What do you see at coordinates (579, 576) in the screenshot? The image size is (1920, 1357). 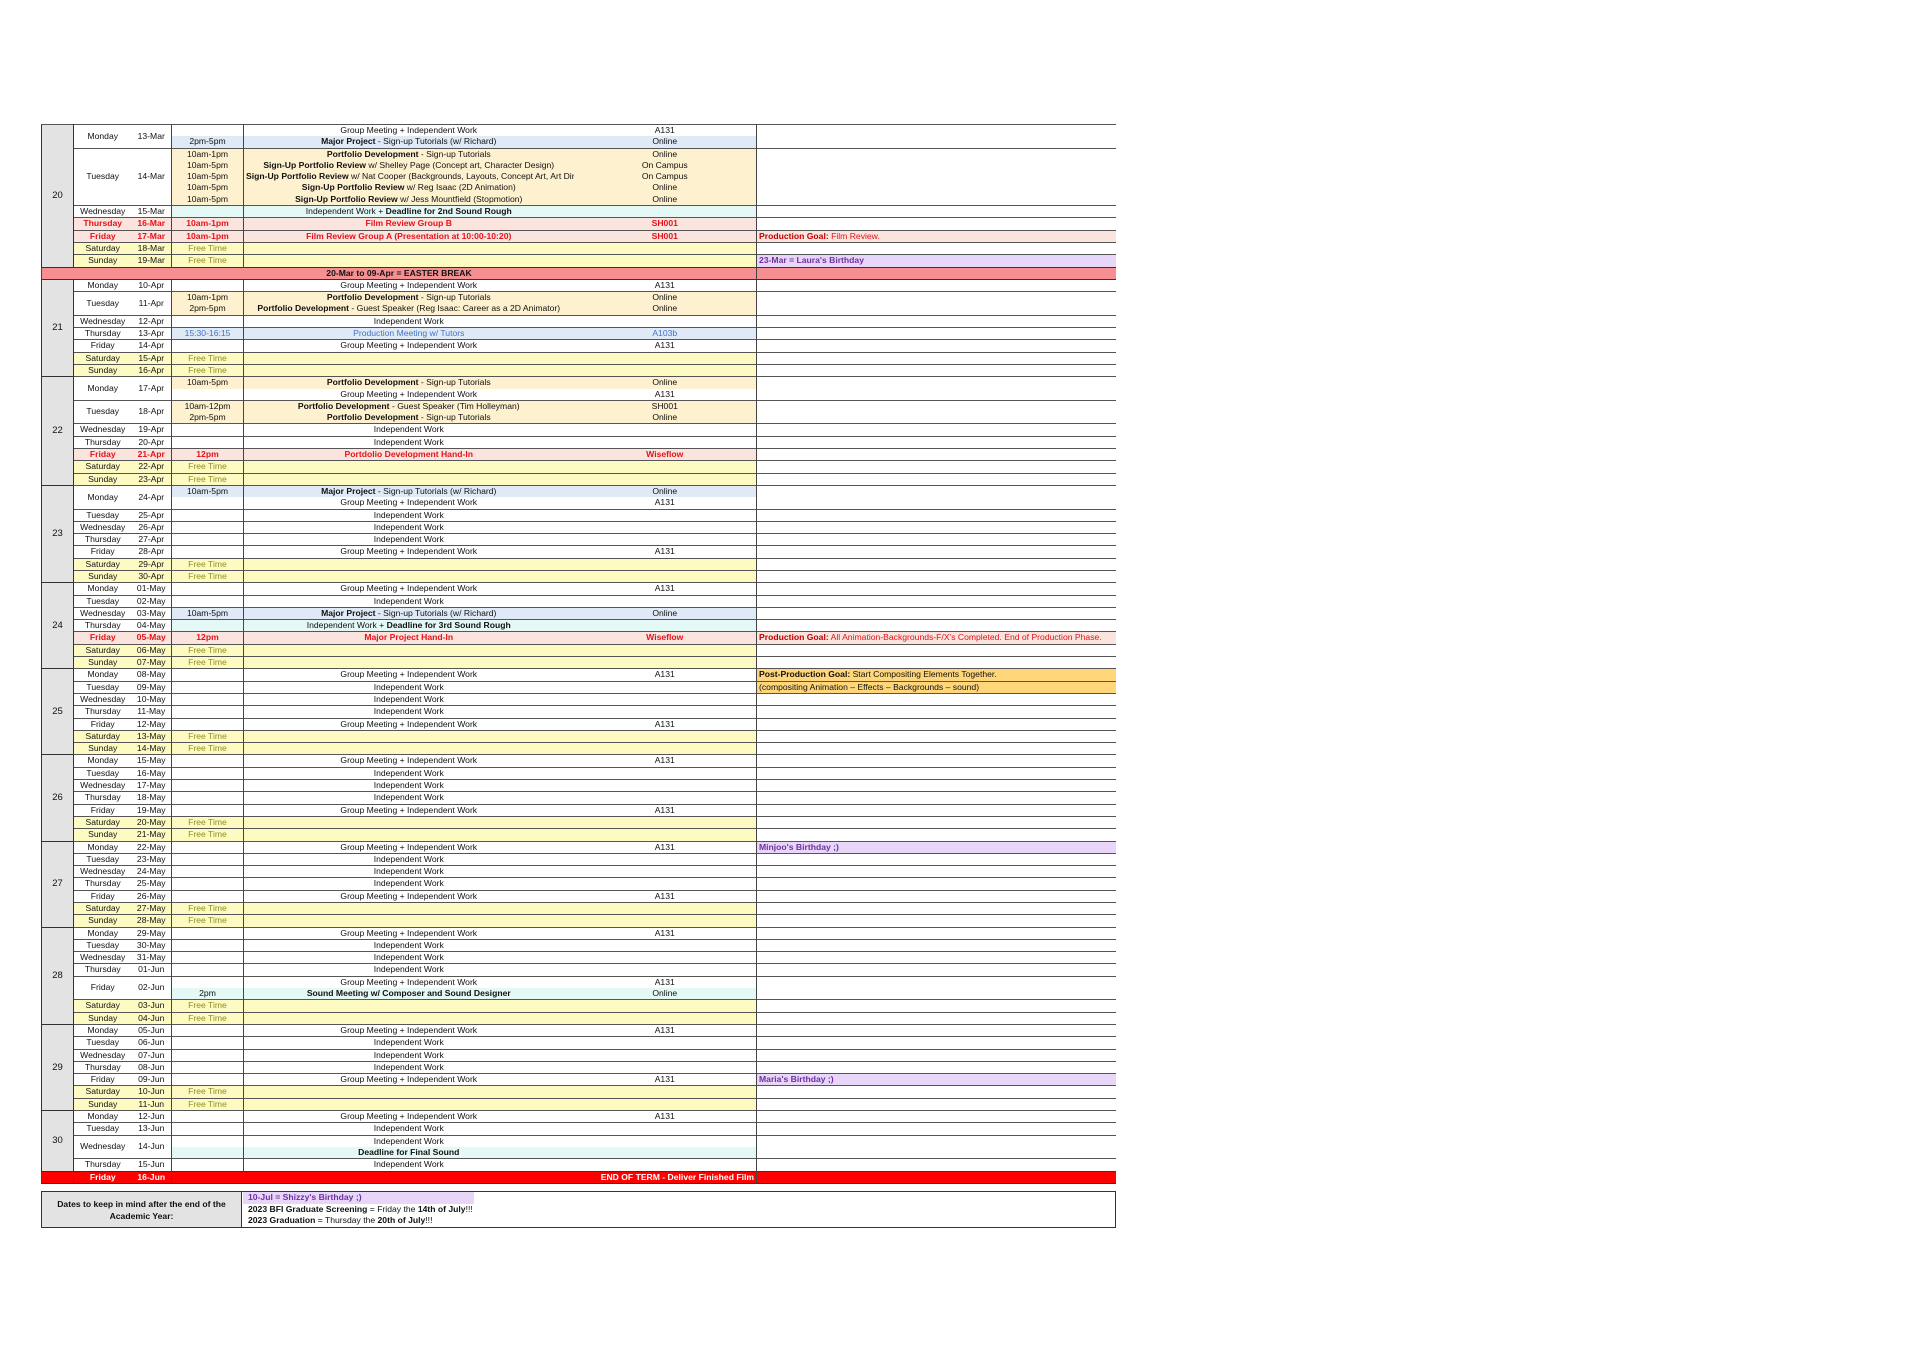 I see `schedule-row: Sunday 30-Apr Free Time` at bounding box center [579, 576].